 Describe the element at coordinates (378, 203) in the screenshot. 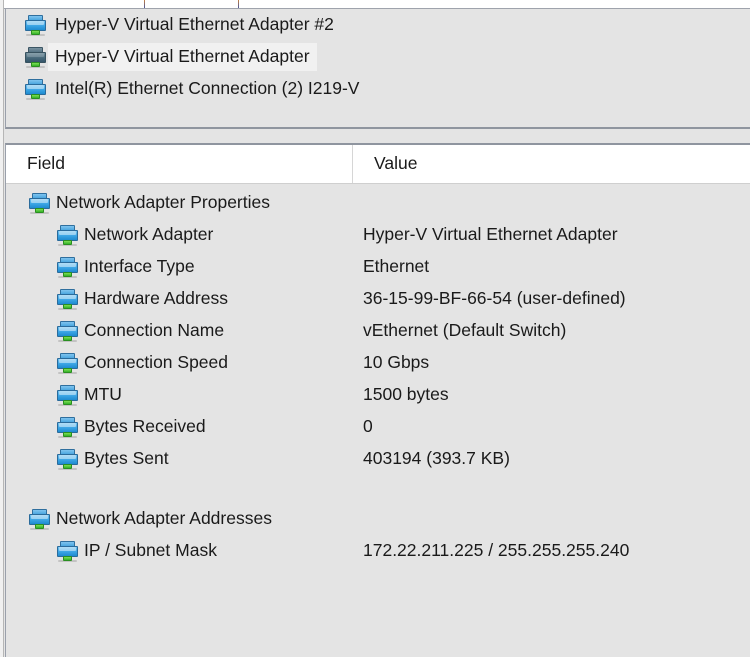

I see `grid-group-row: Network Adapter Properties` at that location.